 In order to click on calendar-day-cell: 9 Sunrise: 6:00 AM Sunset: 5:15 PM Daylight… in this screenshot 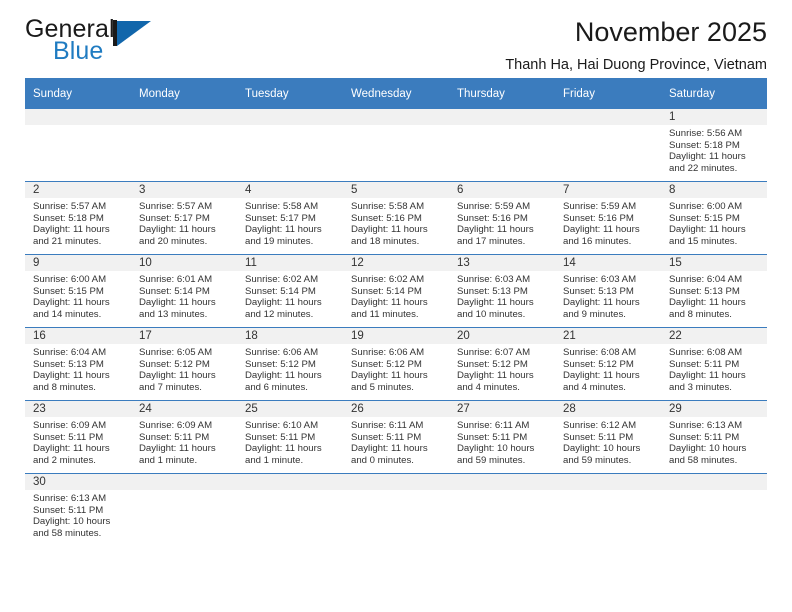, I will do `click(78, 291)`.